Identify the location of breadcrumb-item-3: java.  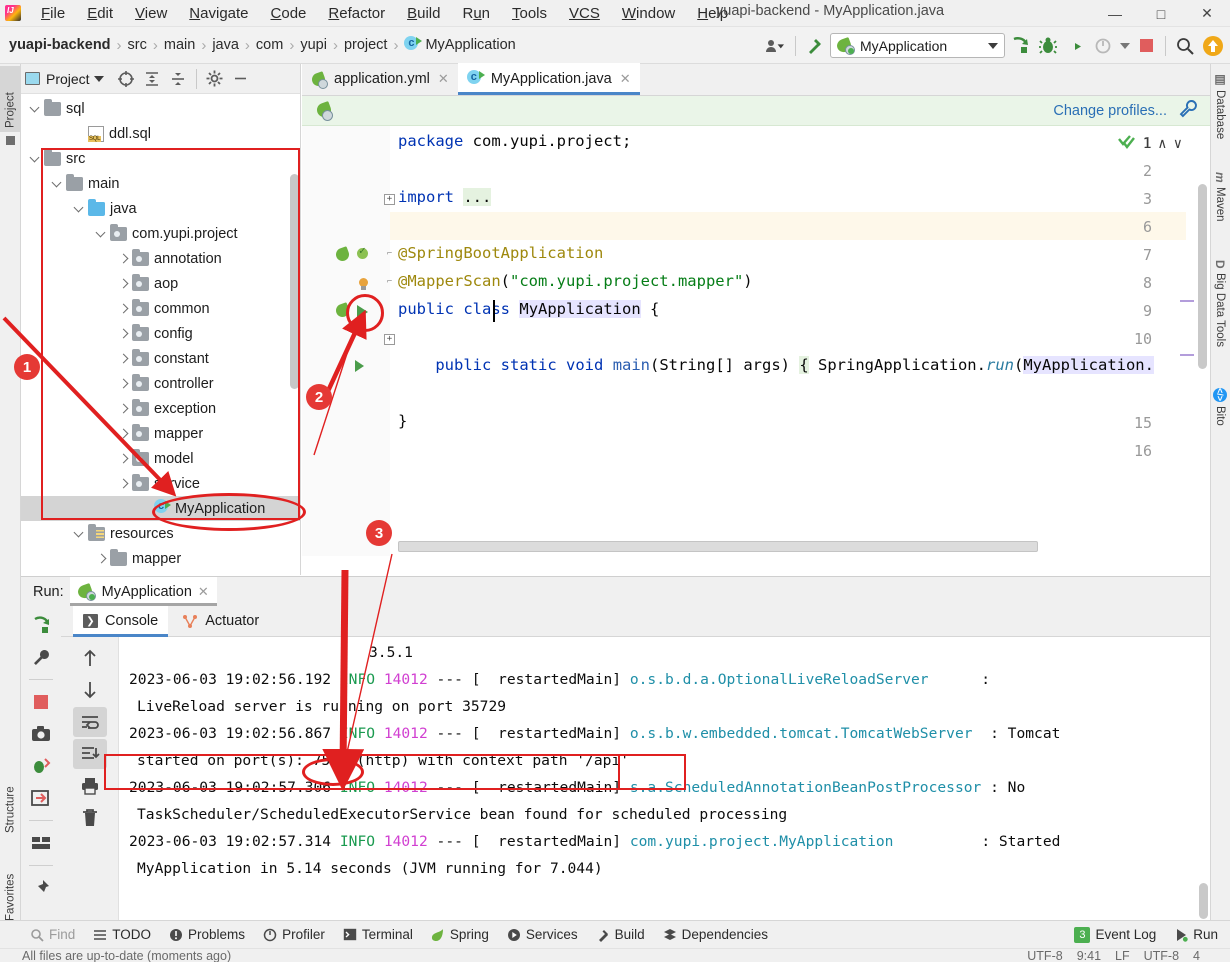
(225, 45).